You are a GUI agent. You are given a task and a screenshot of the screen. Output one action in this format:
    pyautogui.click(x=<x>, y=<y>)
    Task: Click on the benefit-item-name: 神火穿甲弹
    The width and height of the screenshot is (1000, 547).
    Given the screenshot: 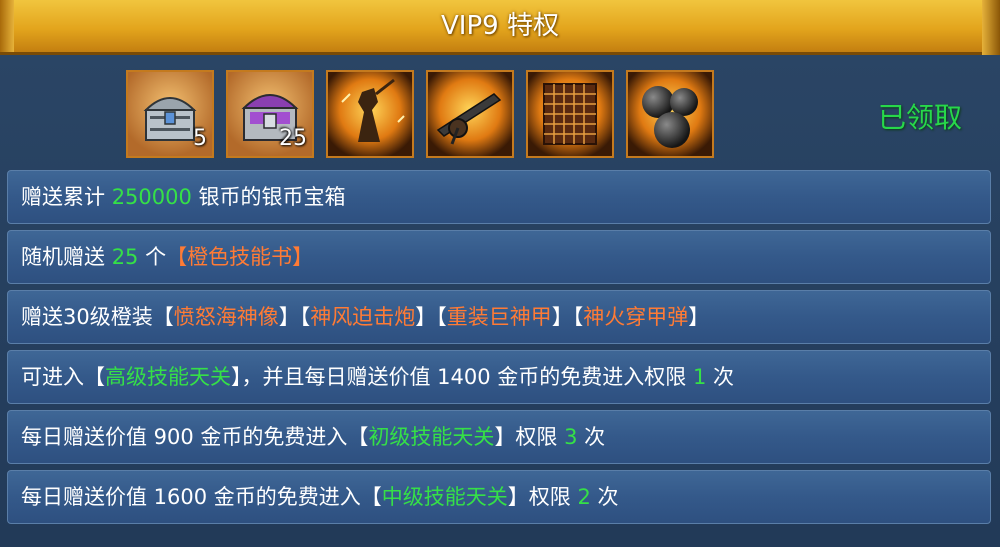 What is the action you would take?
    pyautogui.click(x=636, y=317)
    